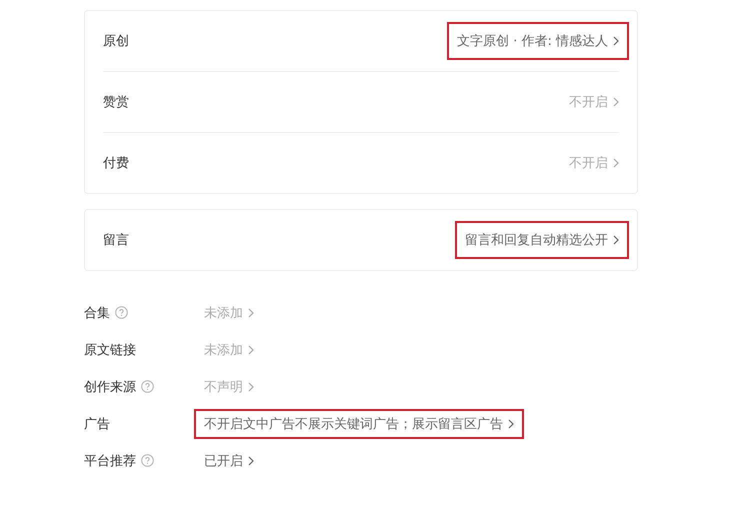 This screenshot has width=729, height=509. I want to click on setting-label: 平台推荐, so click(110, 461).